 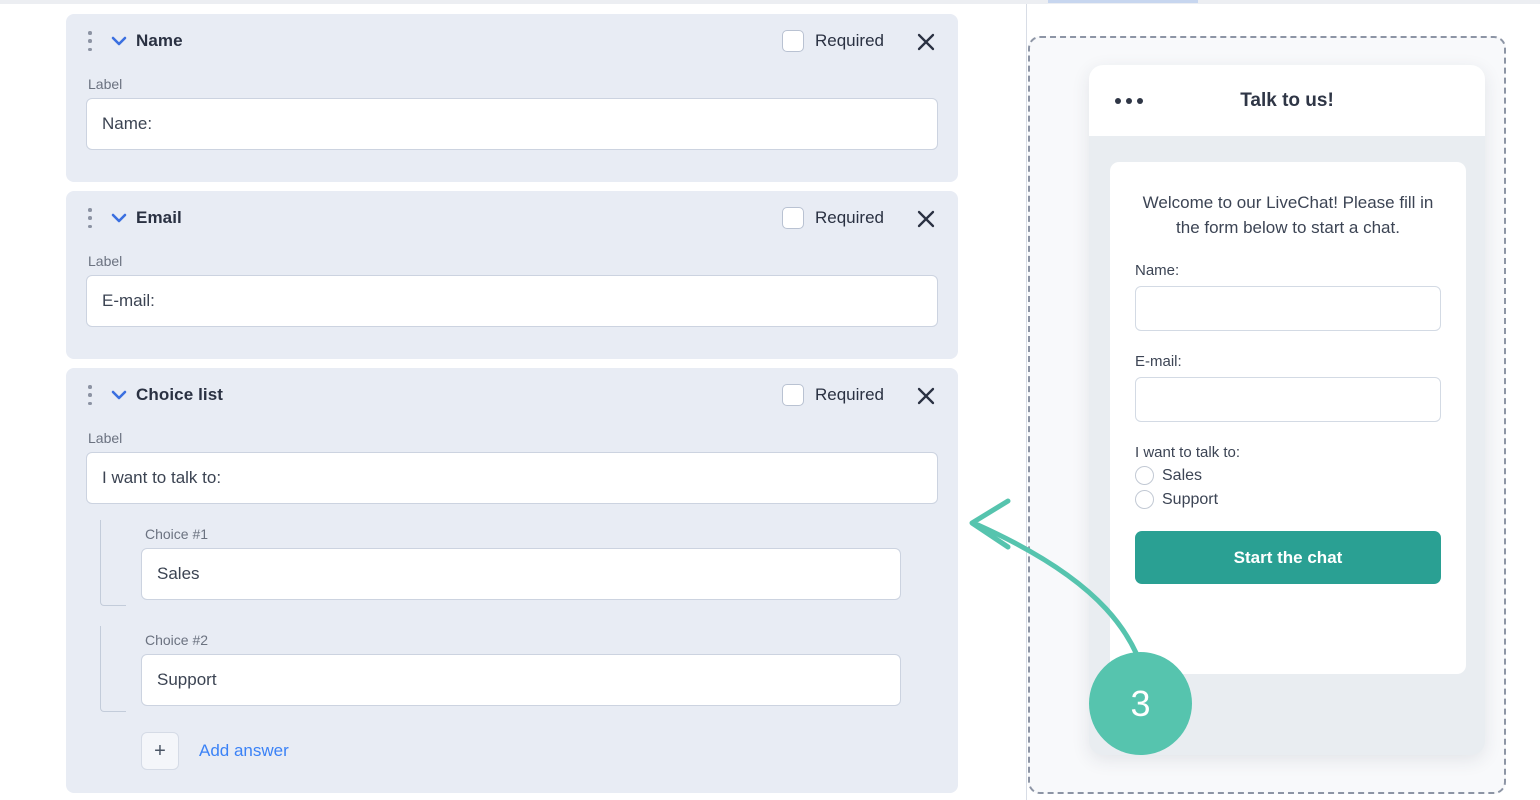 I want to click on choice-caption: Choice #2, so click(x=177, y=640).